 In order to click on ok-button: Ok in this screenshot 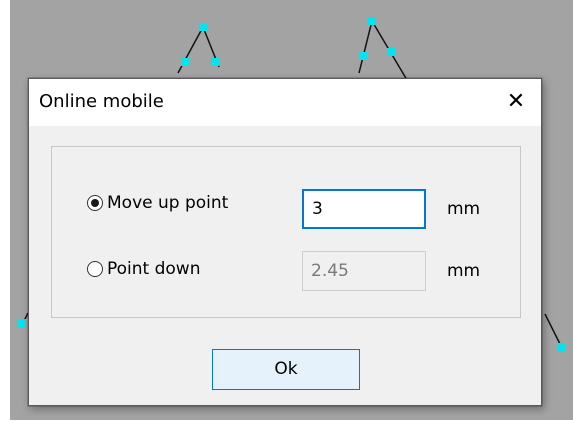, I will do `click(286, 369)`.